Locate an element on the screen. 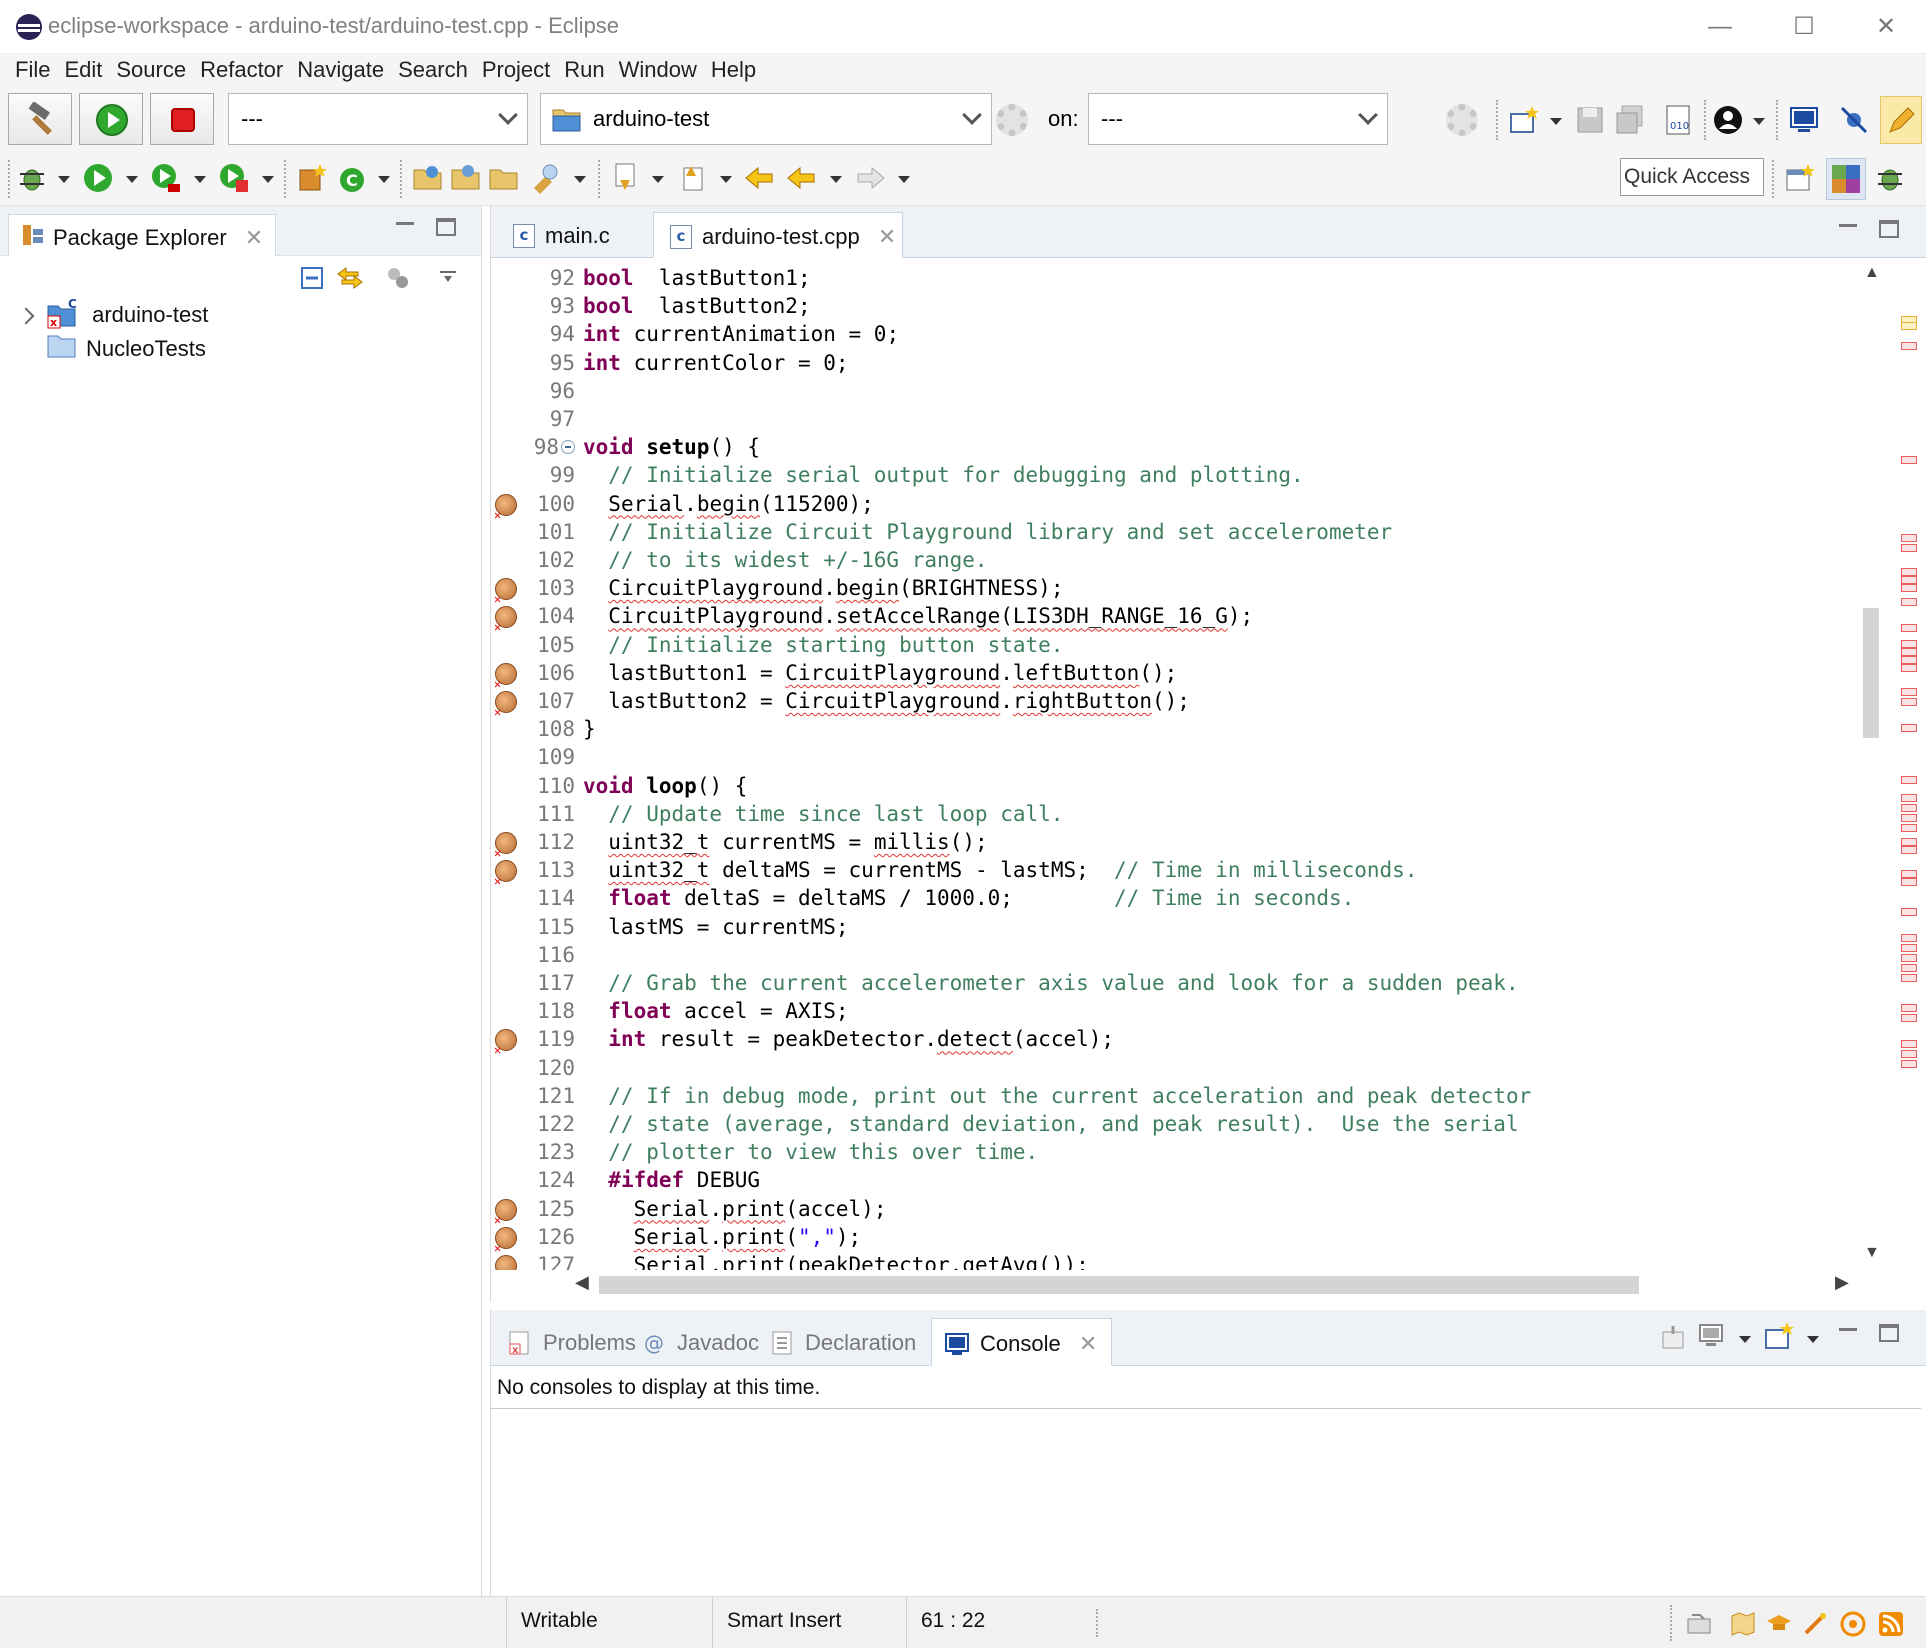  menu-project: Project is located at coordinates (516, 72).